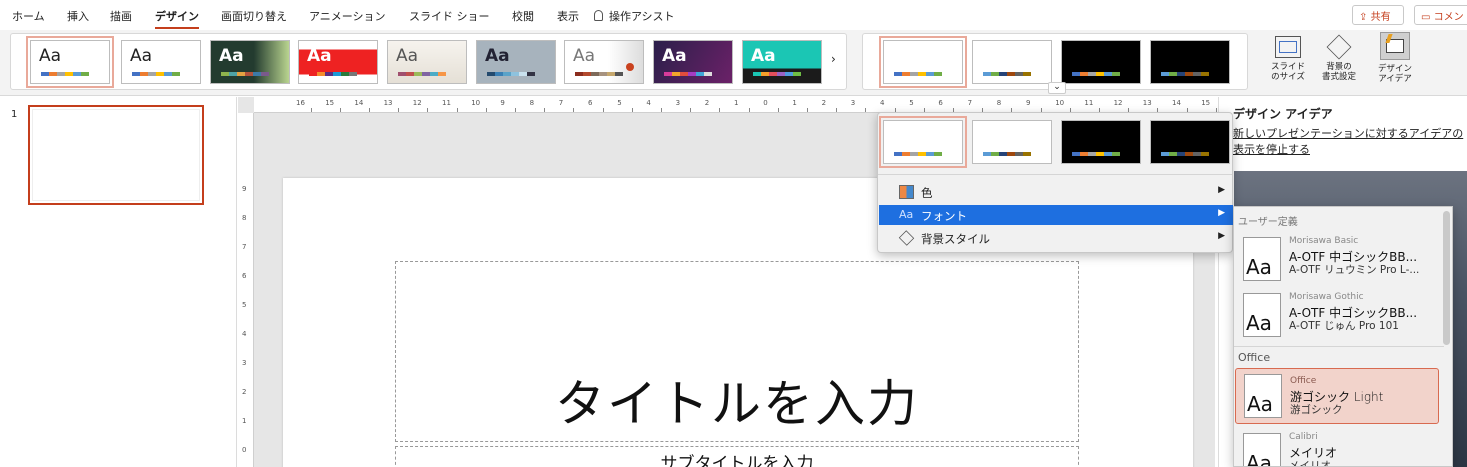 The width and height of the screenshot is (1467, 467). Describe the element at coordinates (78, 16) in the screenshot. I see `tab-insert: 挿入` at that location.